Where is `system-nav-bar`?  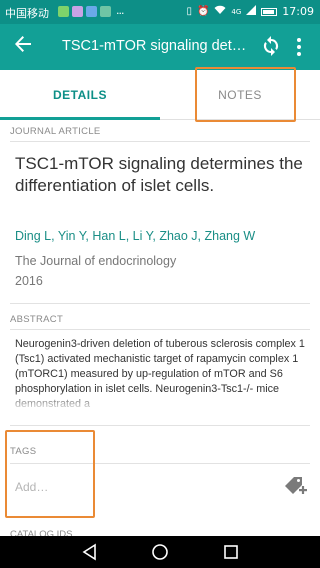 system-nav-bar is located at coordinates (160, 552).